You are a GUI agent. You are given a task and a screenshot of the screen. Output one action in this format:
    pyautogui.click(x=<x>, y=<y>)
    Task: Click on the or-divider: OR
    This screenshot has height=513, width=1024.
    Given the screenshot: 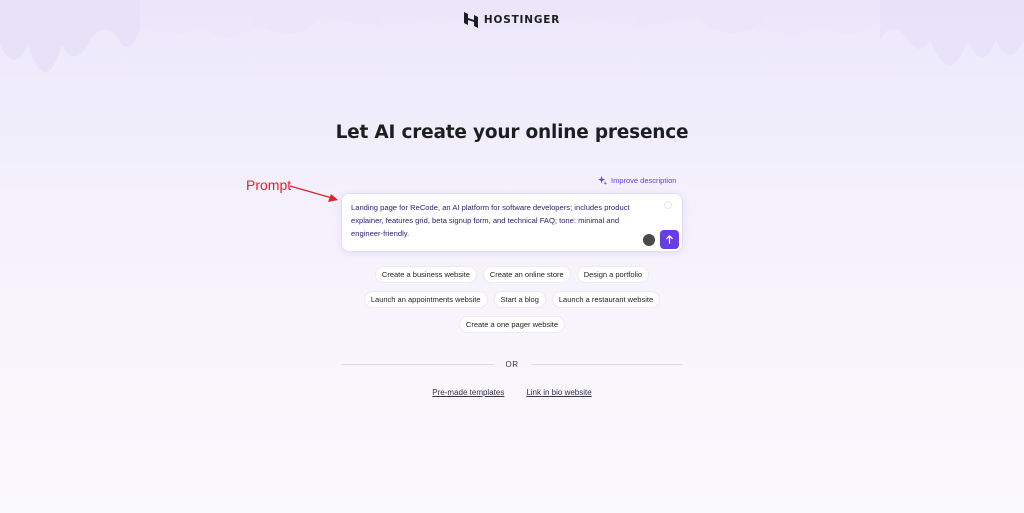 What is the action you would take?
    pyautogui.click(x=512, y=364)
    